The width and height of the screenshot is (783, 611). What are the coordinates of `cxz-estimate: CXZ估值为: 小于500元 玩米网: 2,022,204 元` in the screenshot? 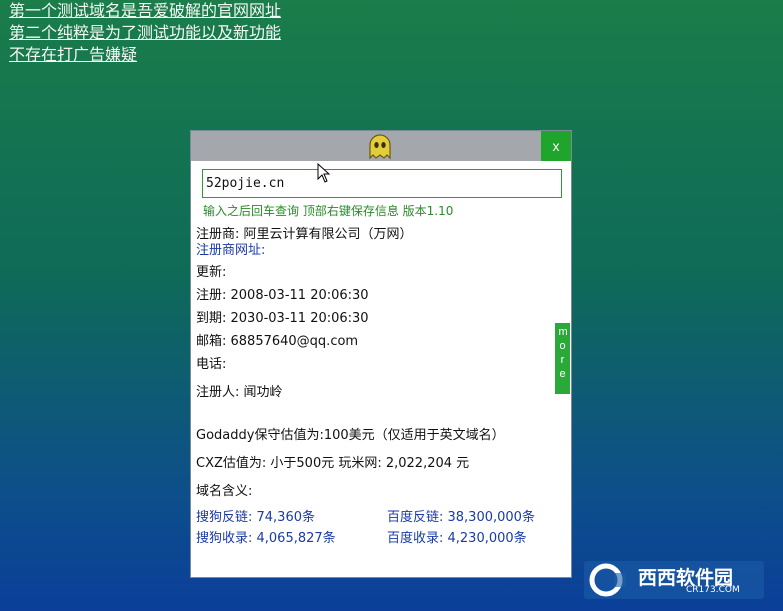 It's located at (333, 463).